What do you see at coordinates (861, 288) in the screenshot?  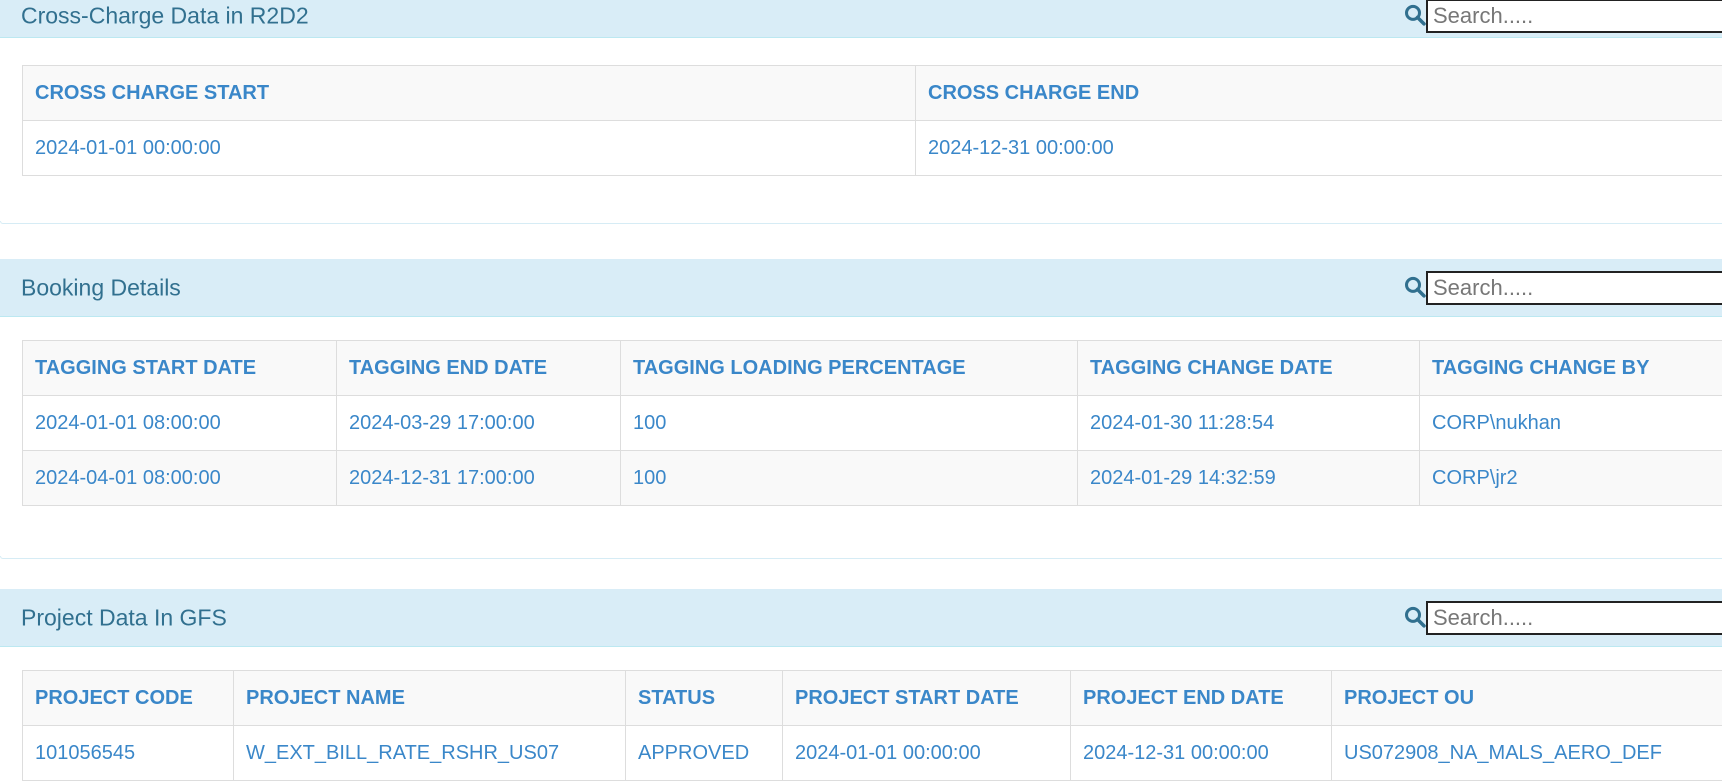 I see `booking-heading: Booking Details` at bounding box center [861, 288].